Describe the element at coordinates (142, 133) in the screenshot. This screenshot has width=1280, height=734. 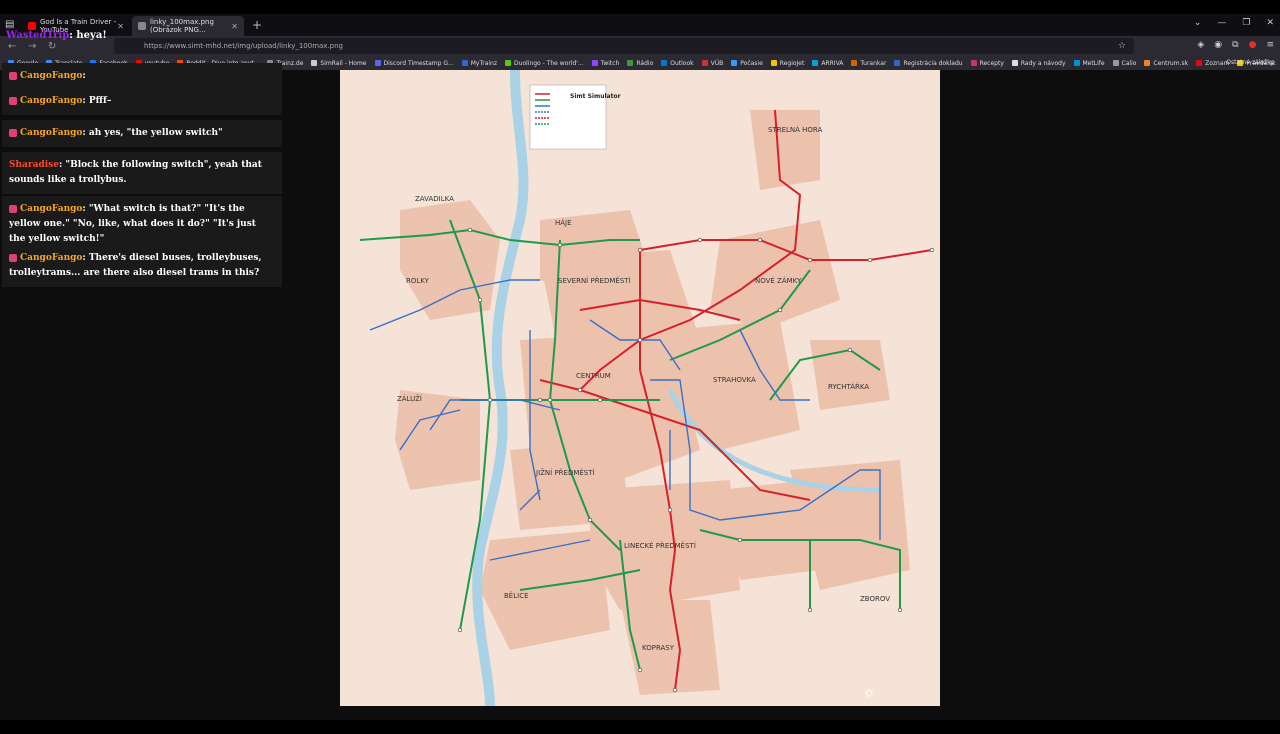
I see `chat-message: CangoFango: ah yes, "the yellow switch"` at that location.